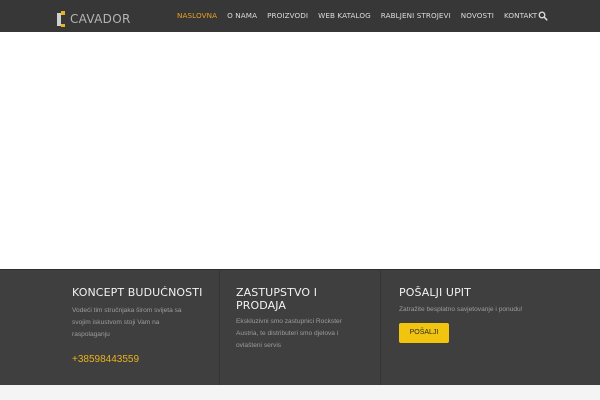  Describe the element at coordinates (424, 333) in the screenshot. I see `send-button: POŠALJI` at that location.